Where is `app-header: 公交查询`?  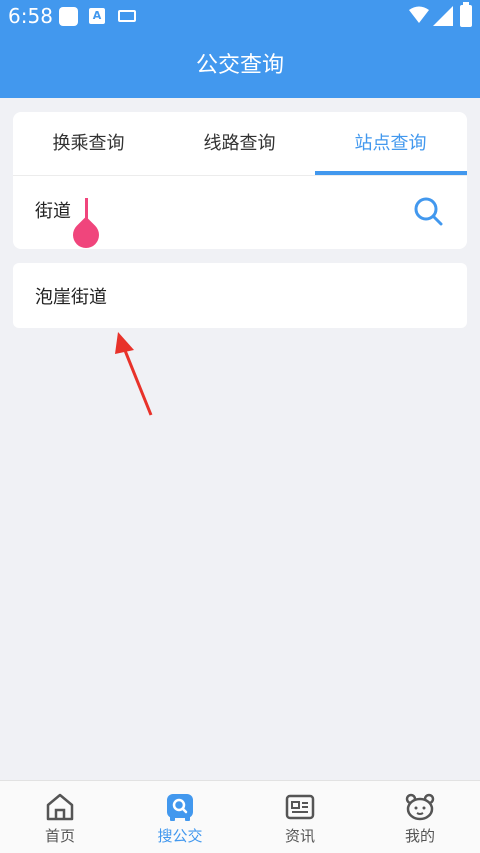 app-header: 公交查询 is located at coordinates (240, 66).